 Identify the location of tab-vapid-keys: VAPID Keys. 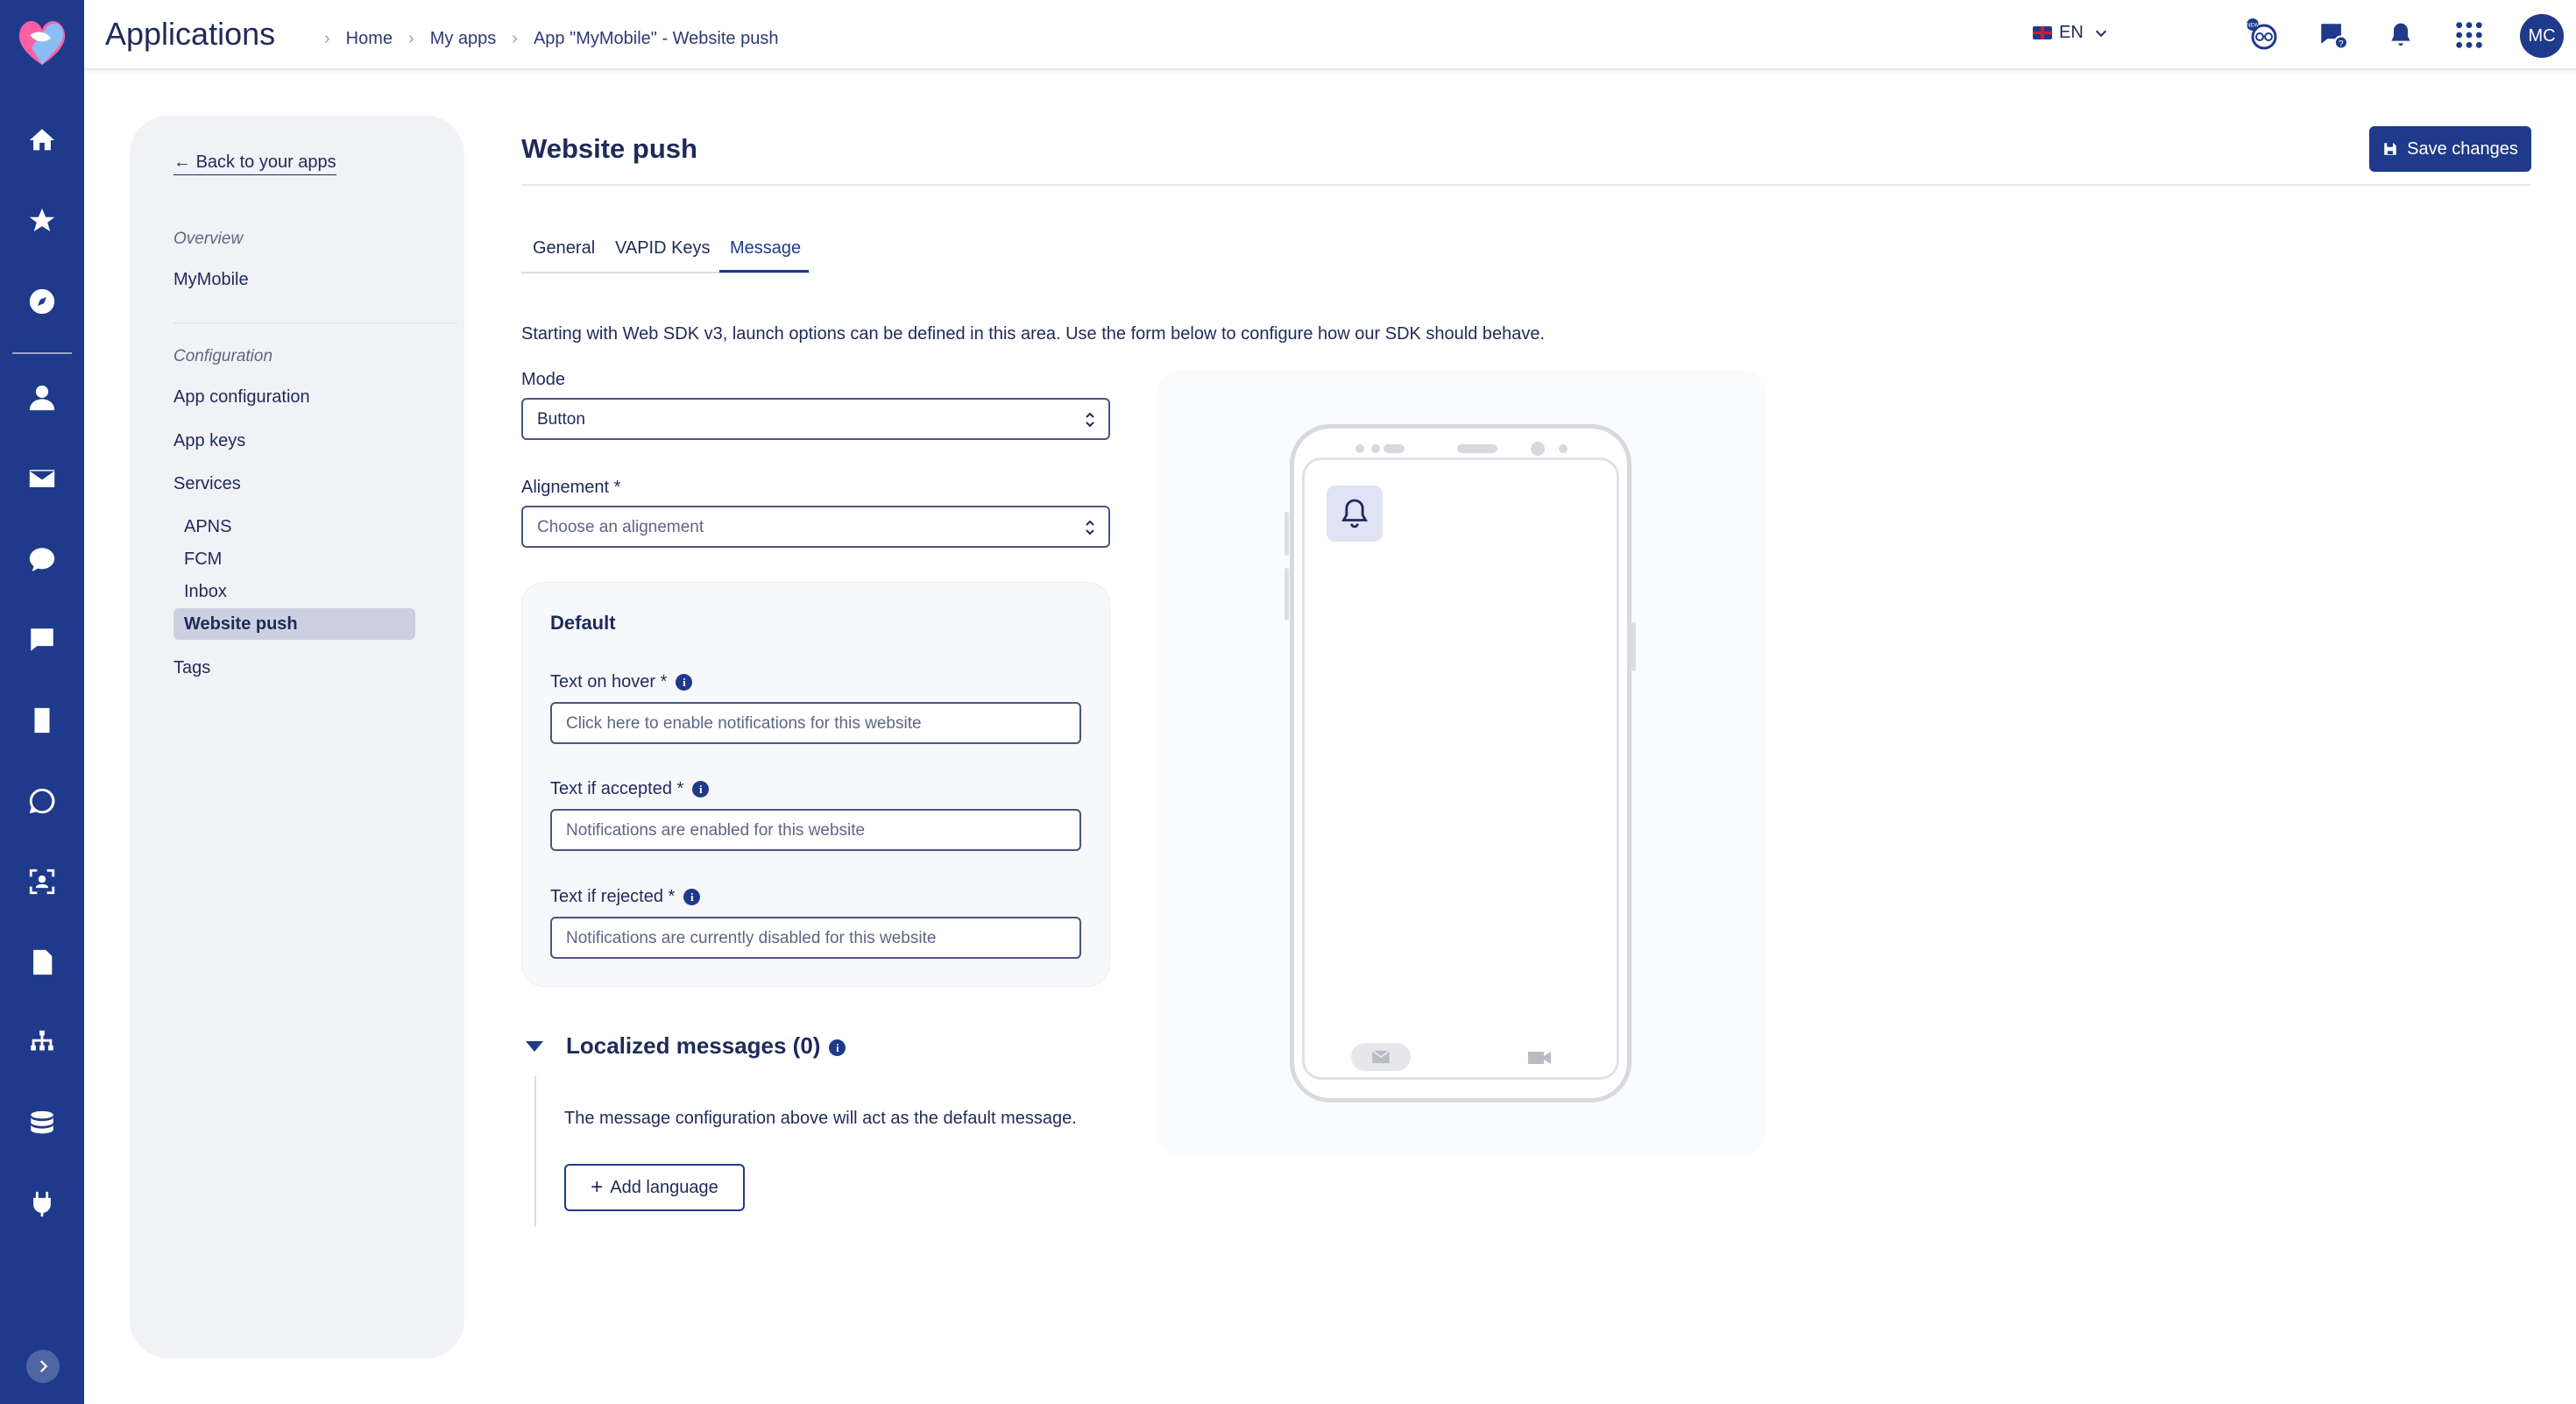
(663, 248).